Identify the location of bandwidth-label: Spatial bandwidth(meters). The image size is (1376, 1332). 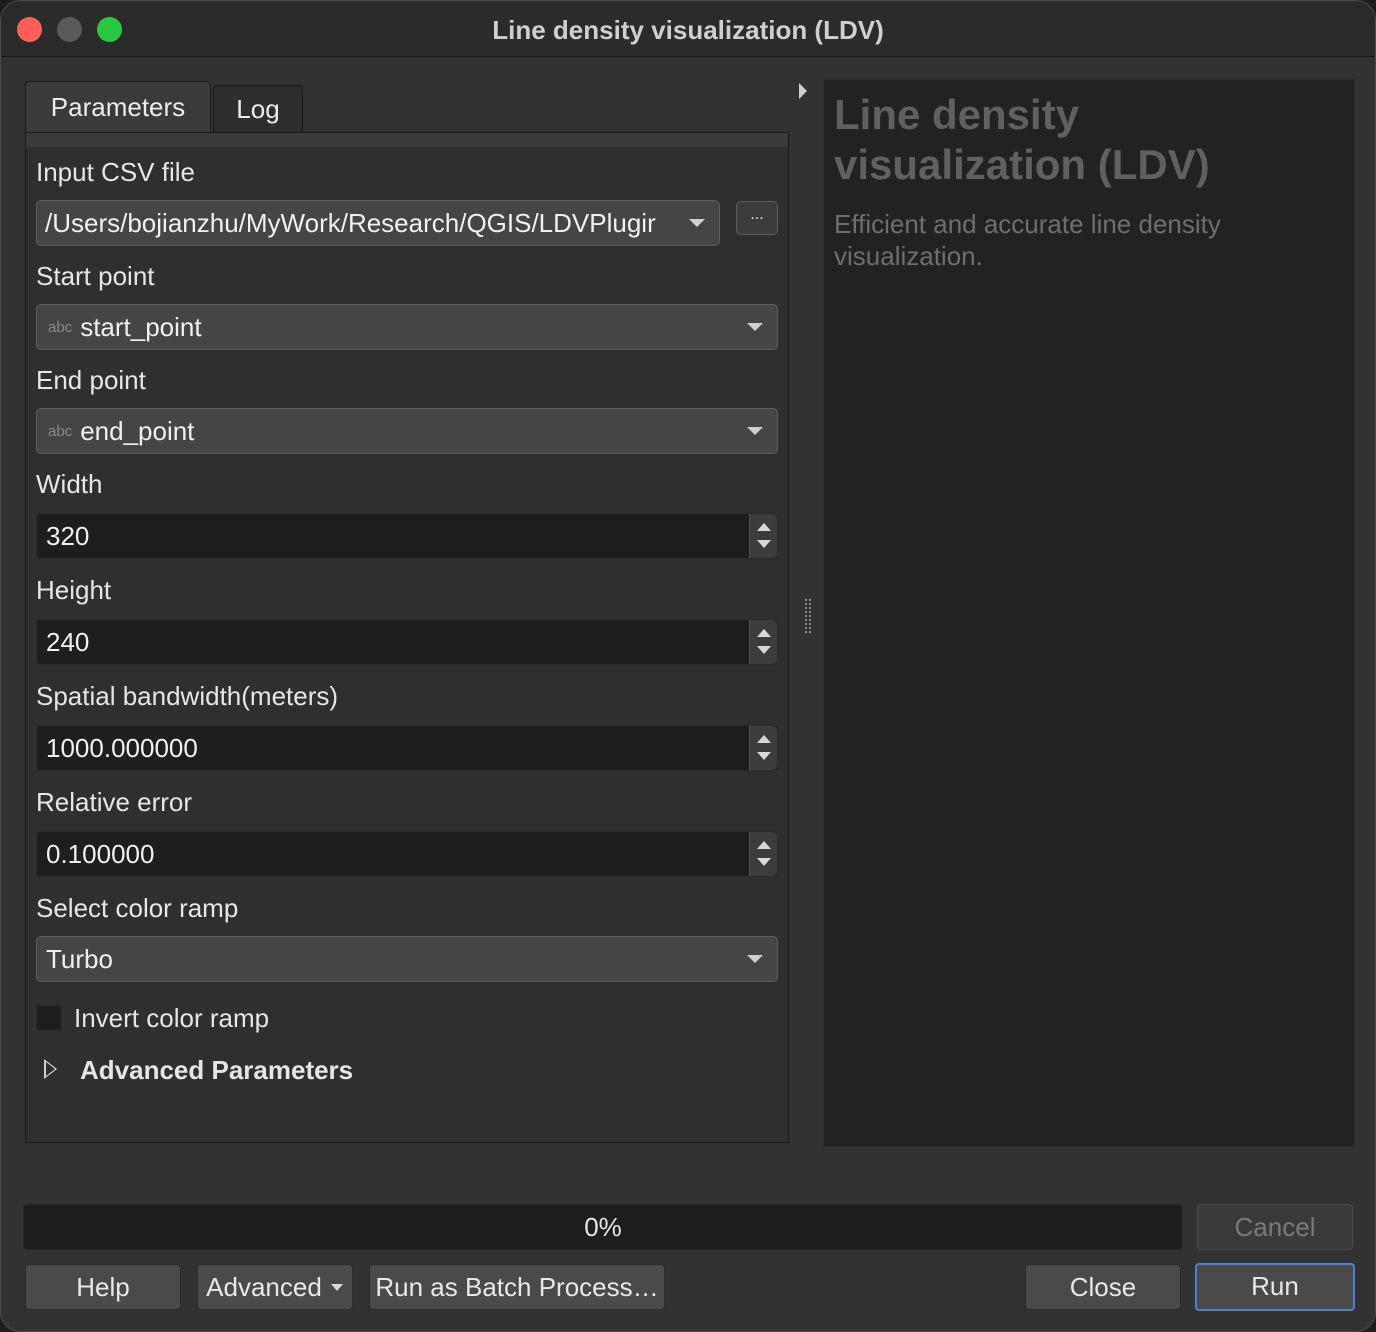
(187, 696).